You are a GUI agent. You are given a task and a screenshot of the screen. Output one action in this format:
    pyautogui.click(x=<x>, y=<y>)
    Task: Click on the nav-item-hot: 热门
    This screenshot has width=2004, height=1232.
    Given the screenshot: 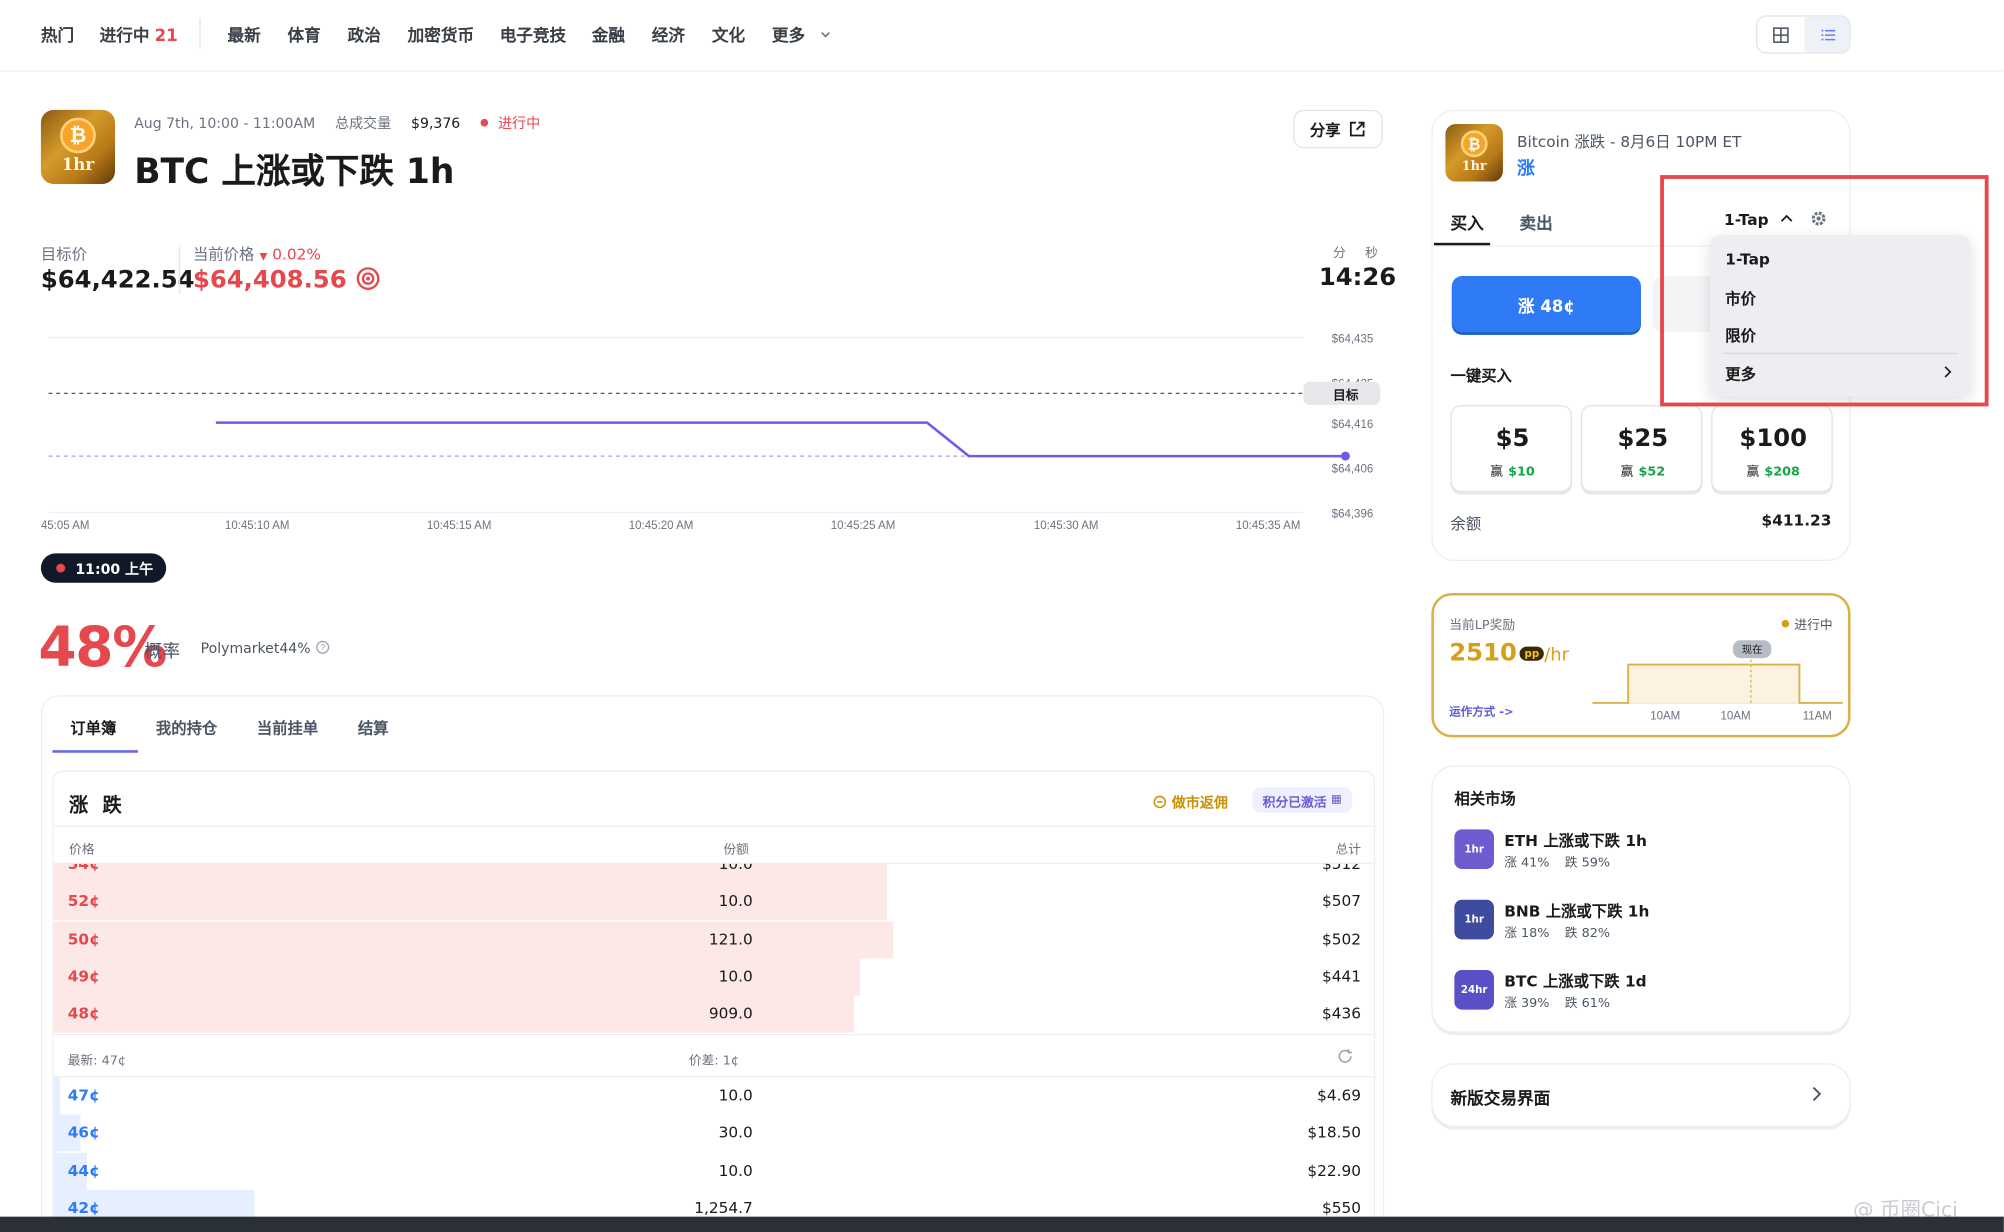 What is the action you would take?
    pyautogui.click(x=57, y=34)
    